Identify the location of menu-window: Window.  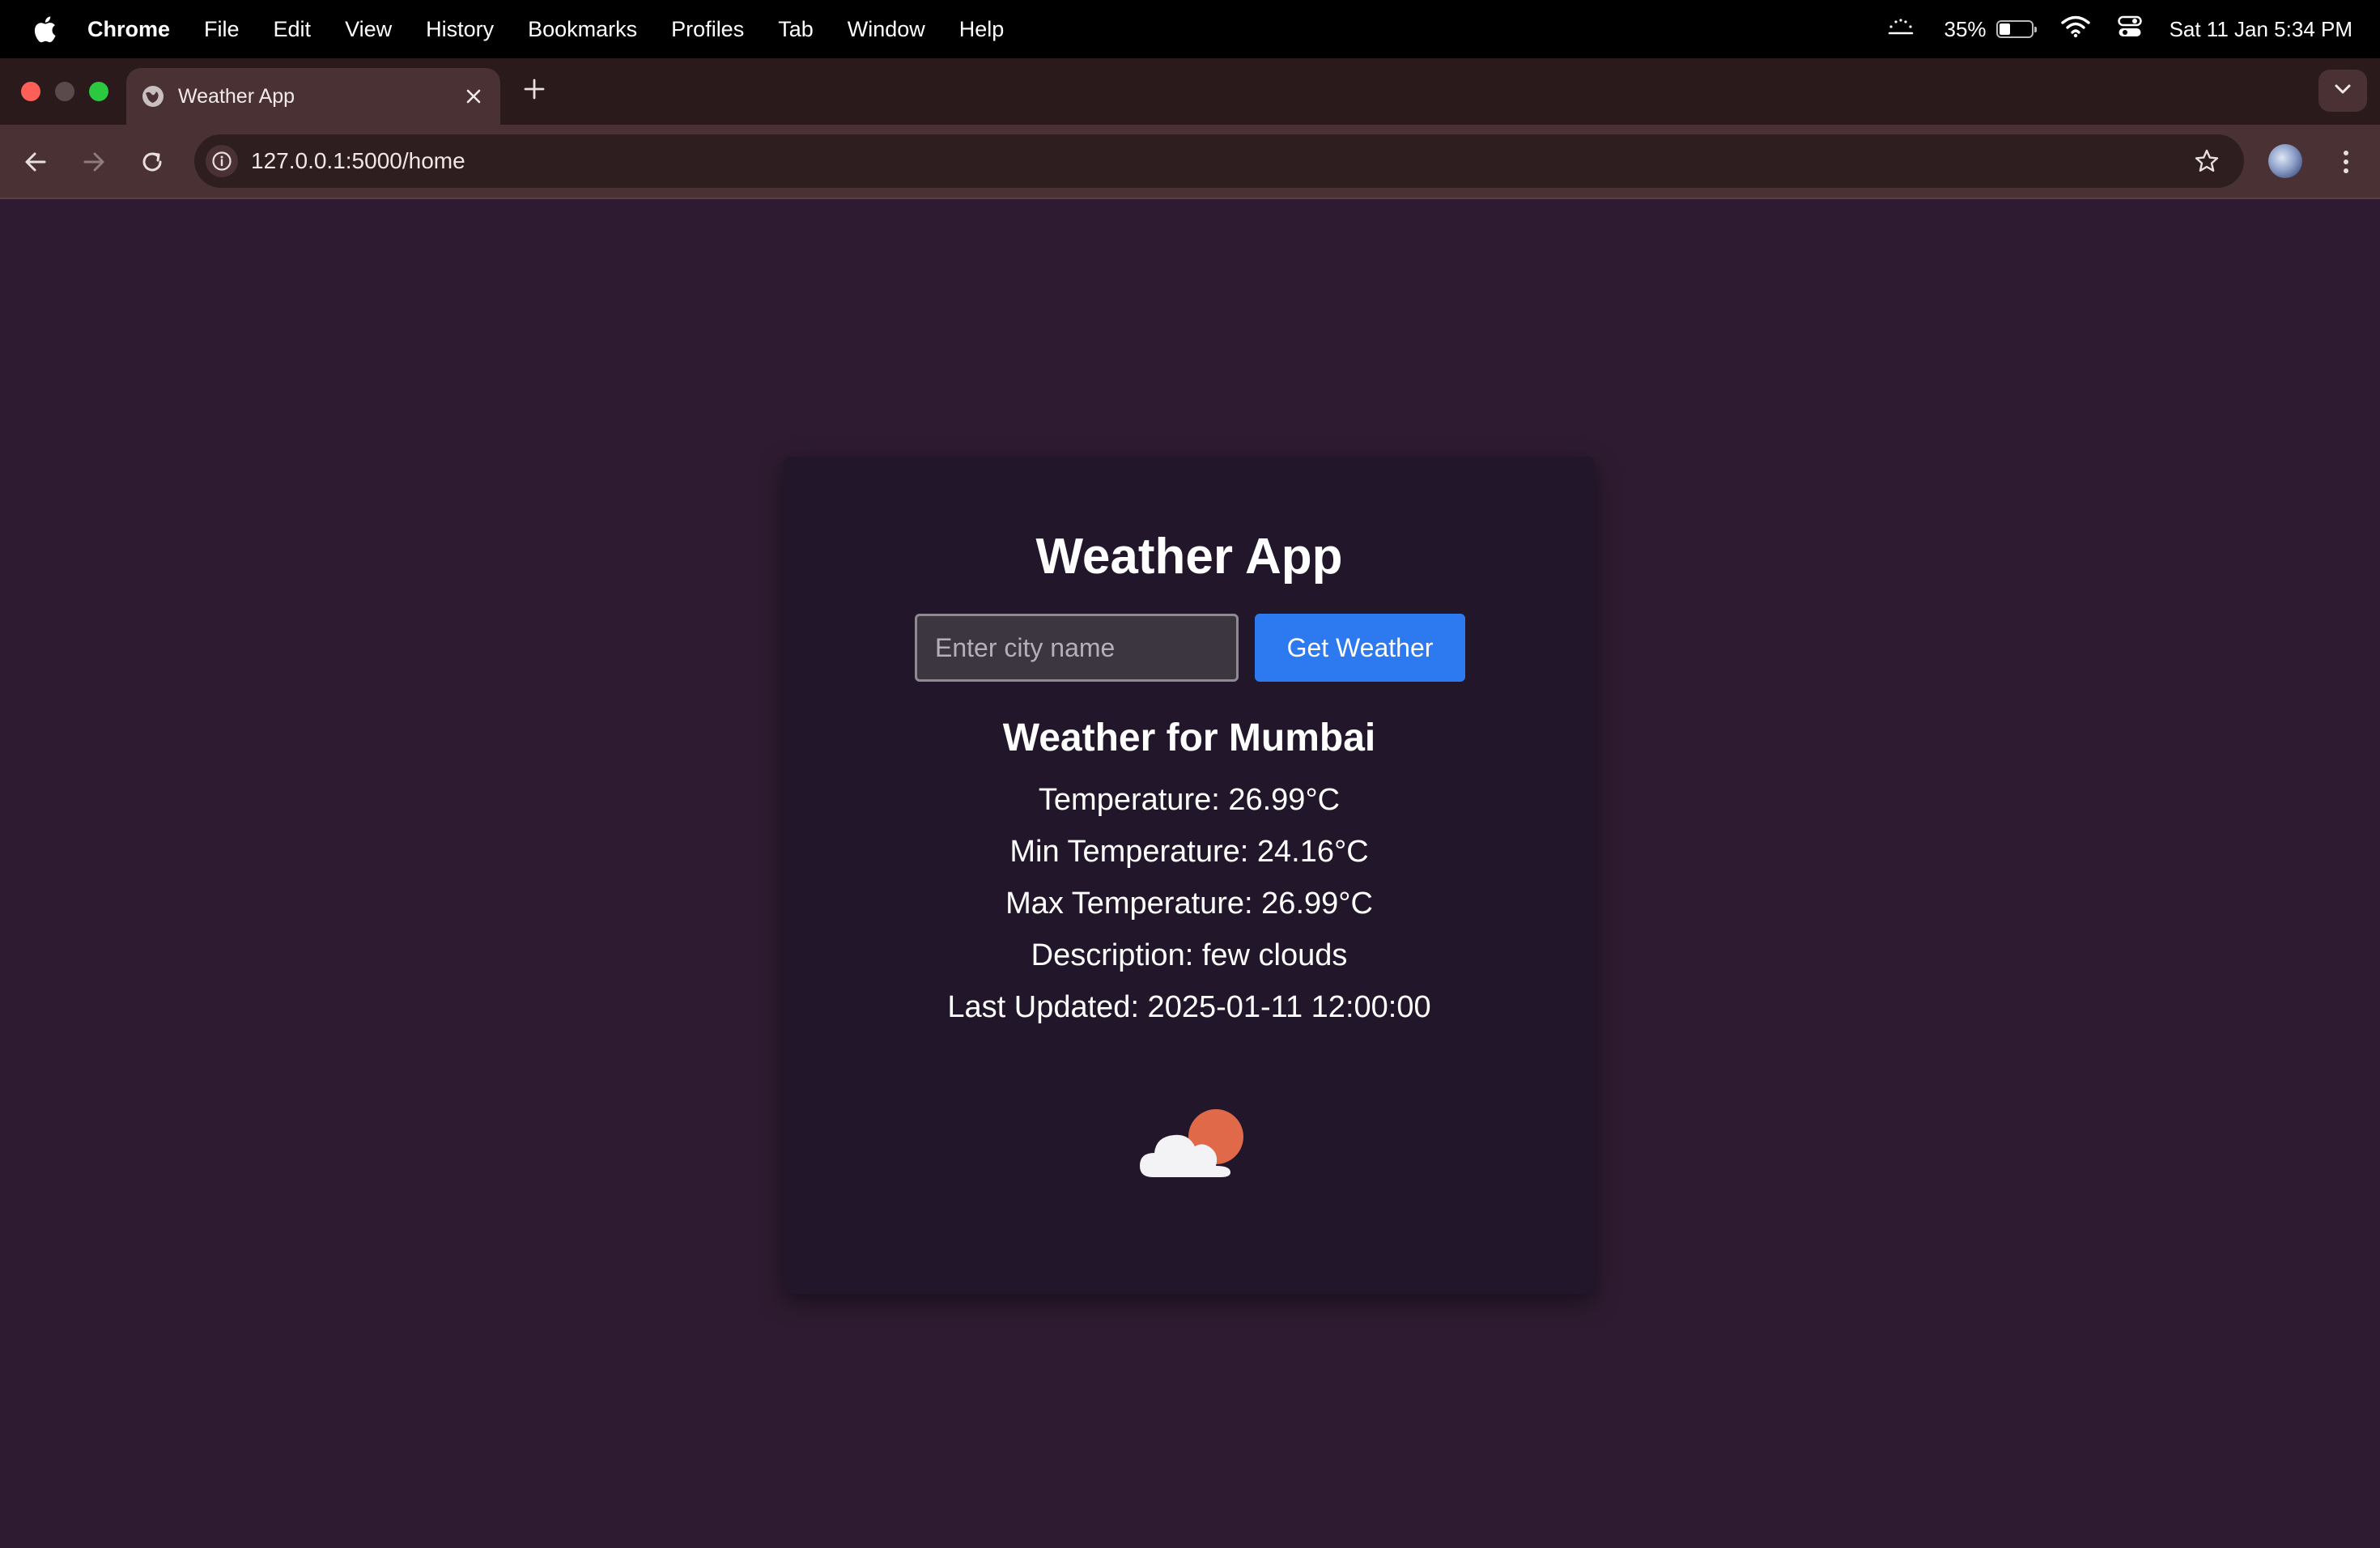
(887, 29).